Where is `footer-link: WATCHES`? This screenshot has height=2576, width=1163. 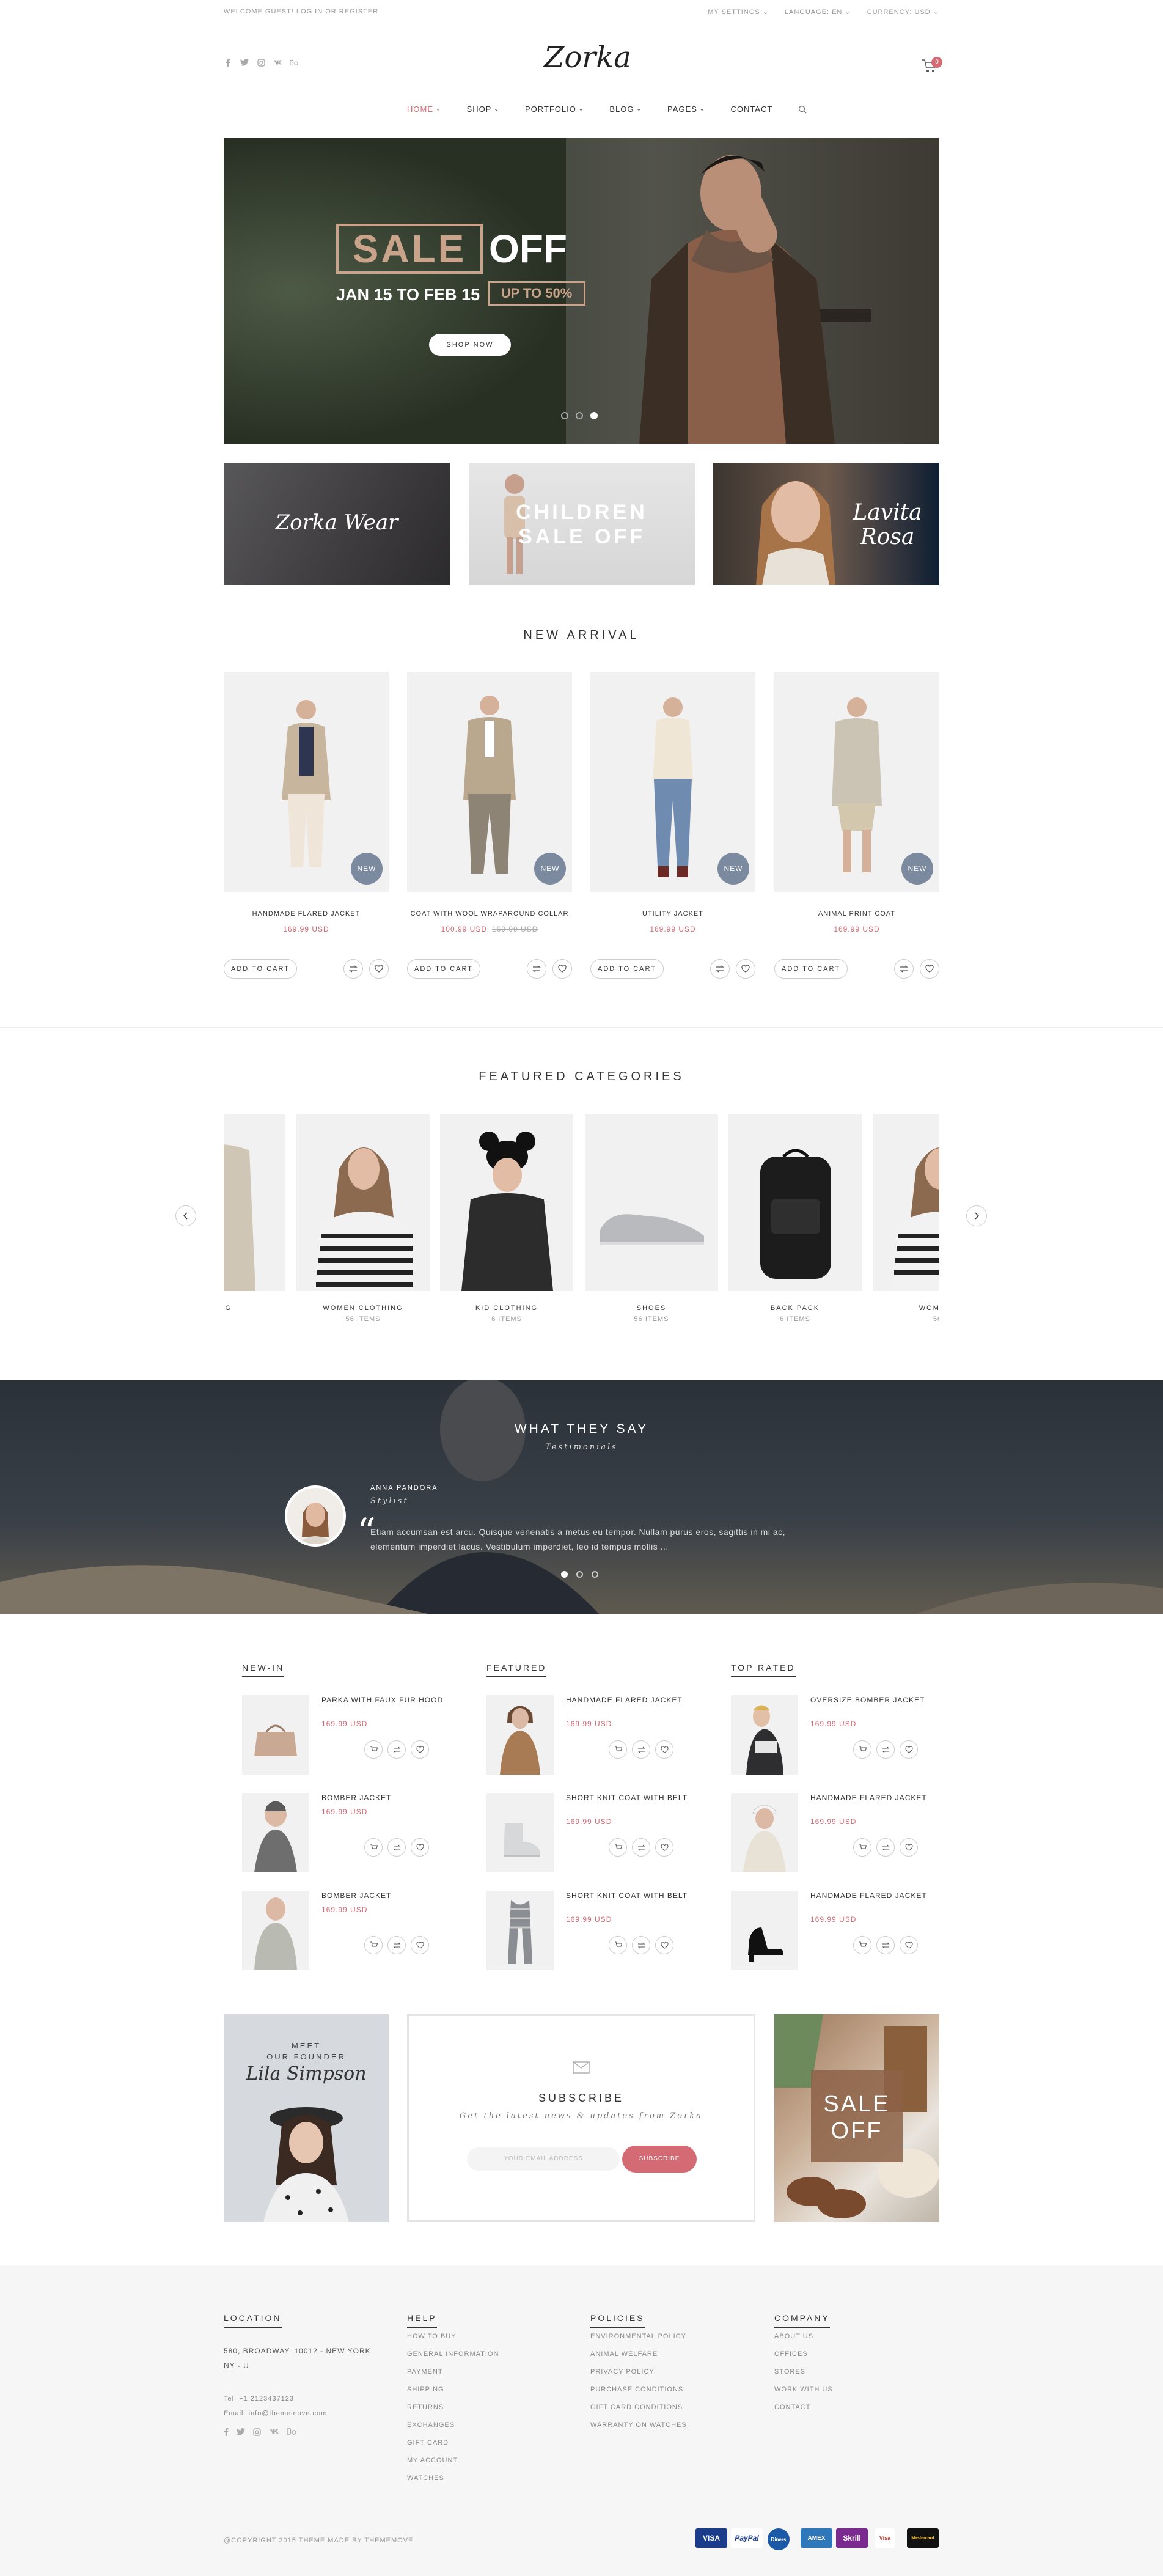
footer-link: WATCHES is located at coordinates (486, 2478).